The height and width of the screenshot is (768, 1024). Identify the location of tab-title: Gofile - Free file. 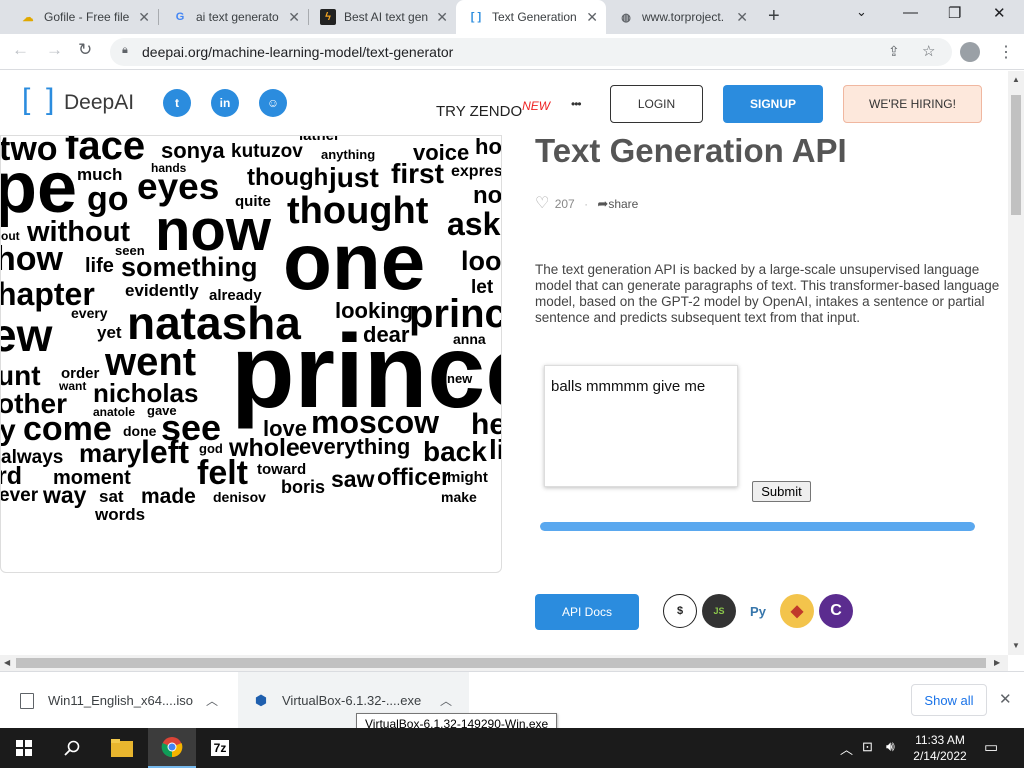
(87, 17).